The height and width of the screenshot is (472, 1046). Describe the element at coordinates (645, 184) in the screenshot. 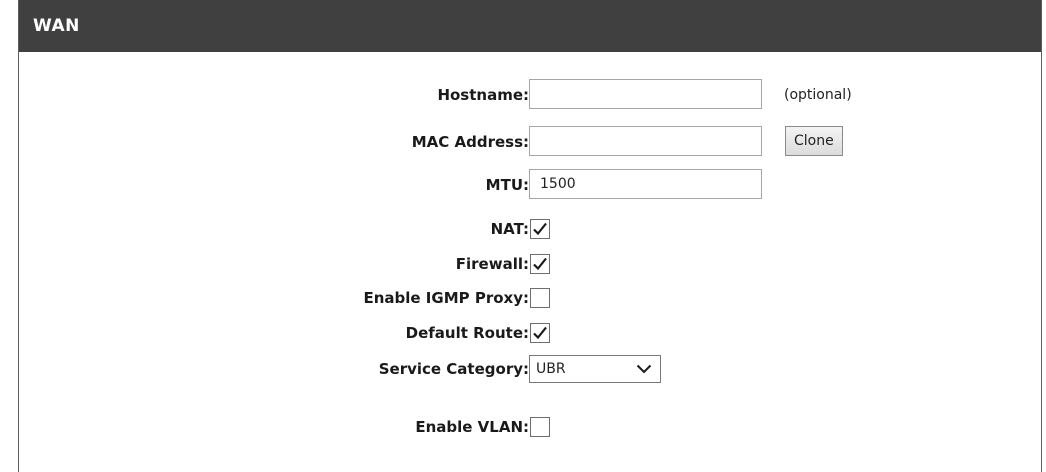

I see `mtu-input` at that location.